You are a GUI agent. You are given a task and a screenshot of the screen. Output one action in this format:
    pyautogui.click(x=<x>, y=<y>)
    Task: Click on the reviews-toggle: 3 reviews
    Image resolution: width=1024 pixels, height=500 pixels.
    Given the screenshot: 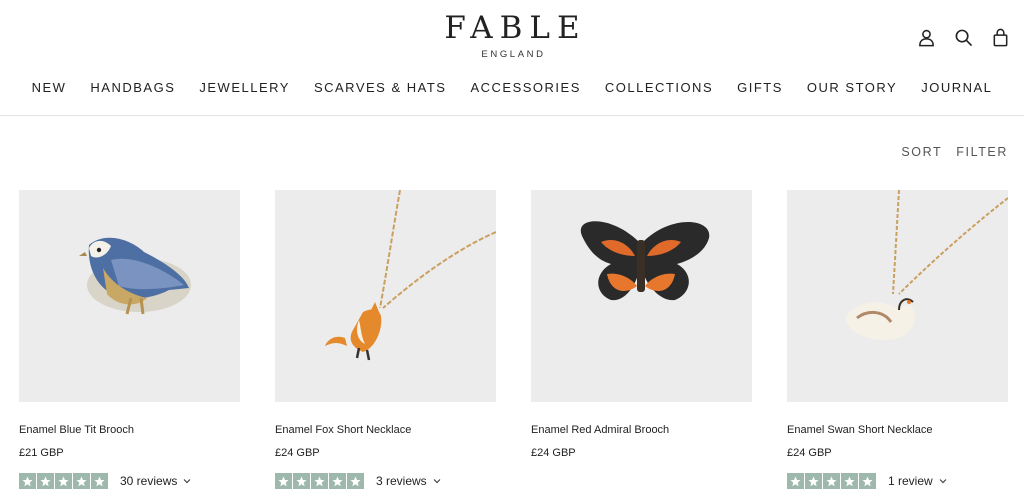 What is the action you would take?
    pyautogui.click(x=408, y=481)
    